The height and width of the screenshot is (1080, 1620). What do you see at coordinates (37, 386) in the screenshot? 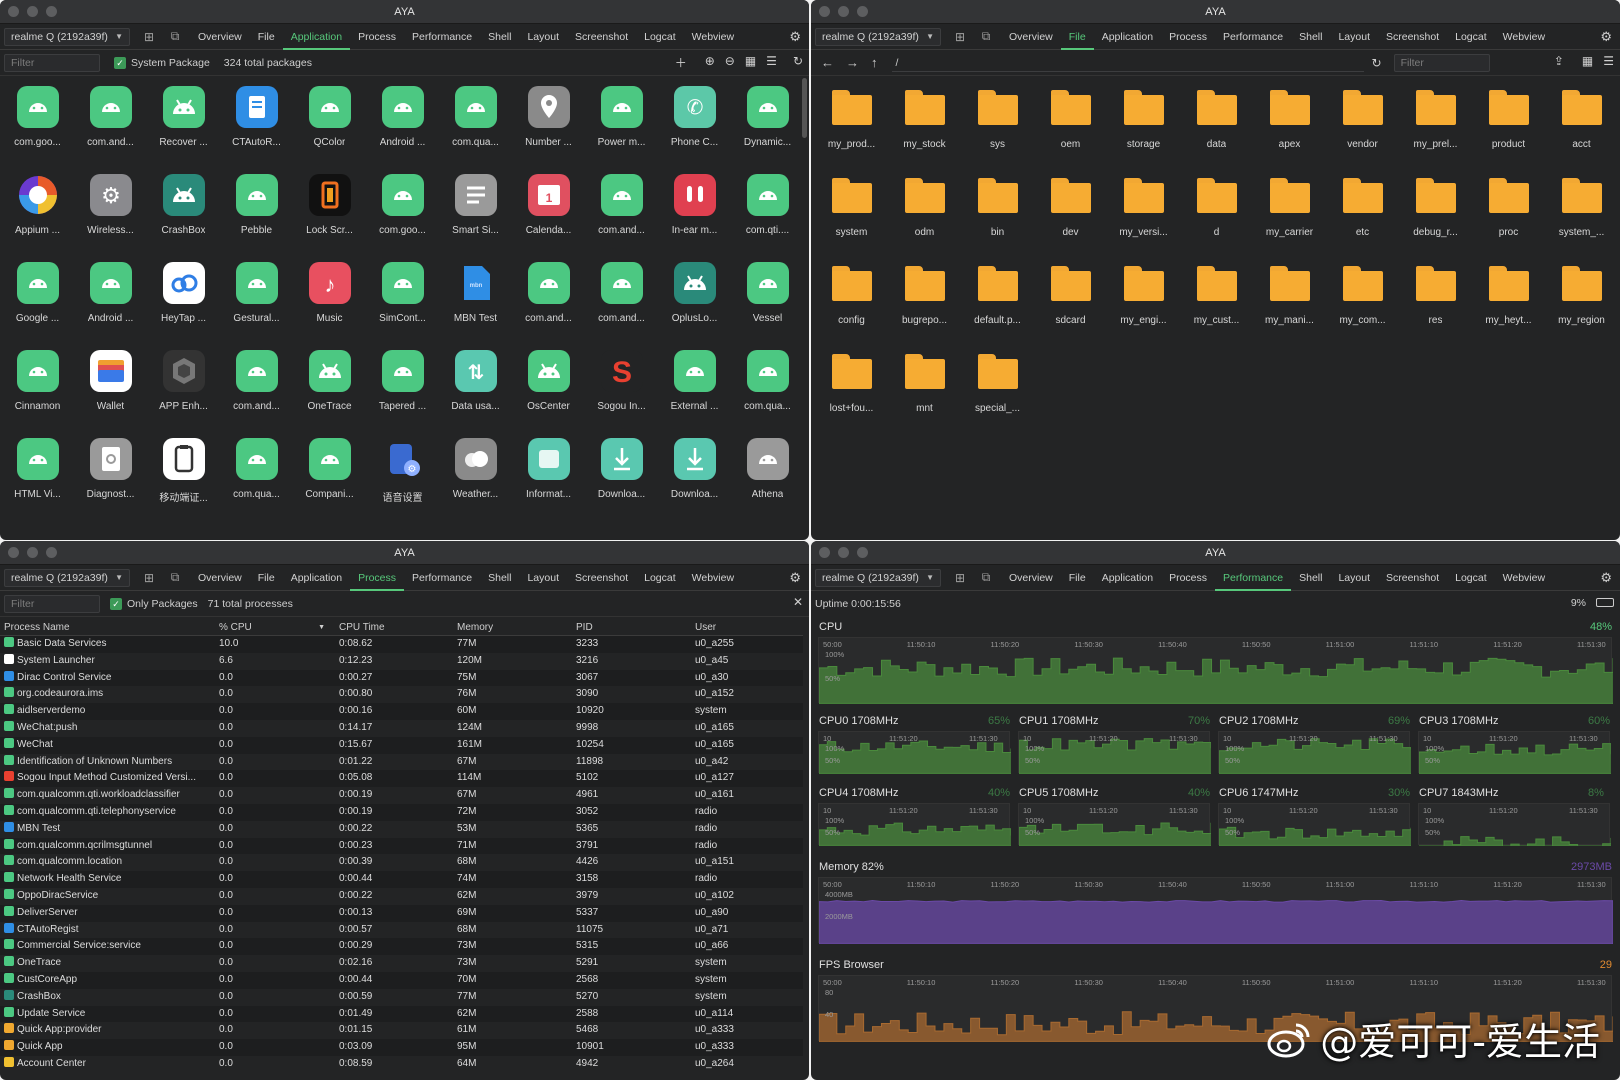
I see `app-item: Cinnamon` at bounding box center [37, 386].